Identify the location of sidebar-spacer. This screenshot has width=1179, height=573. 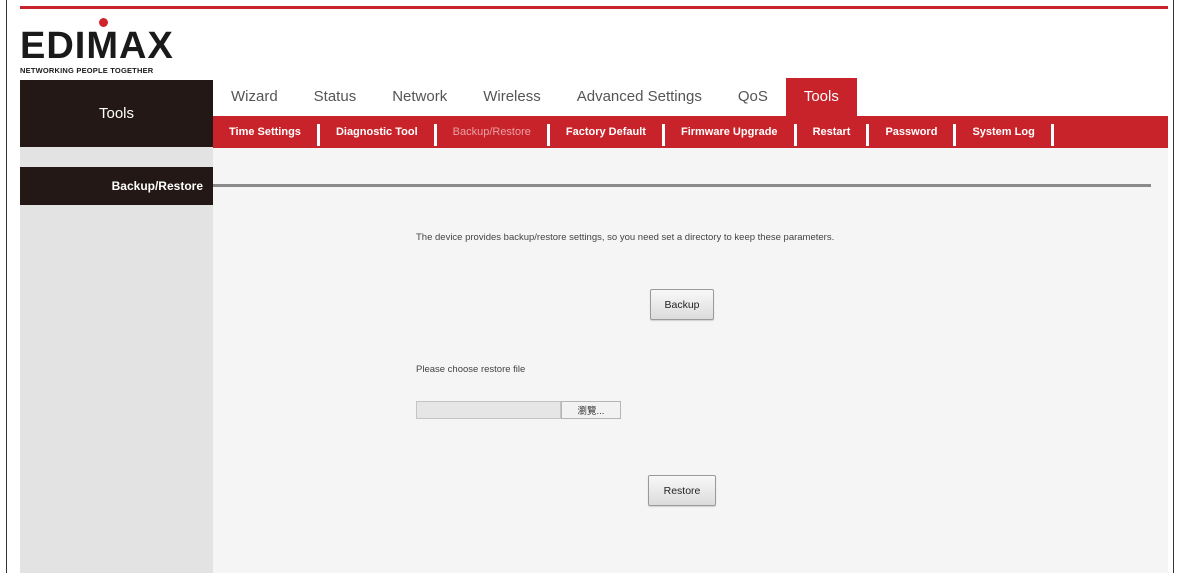
(116, 157).